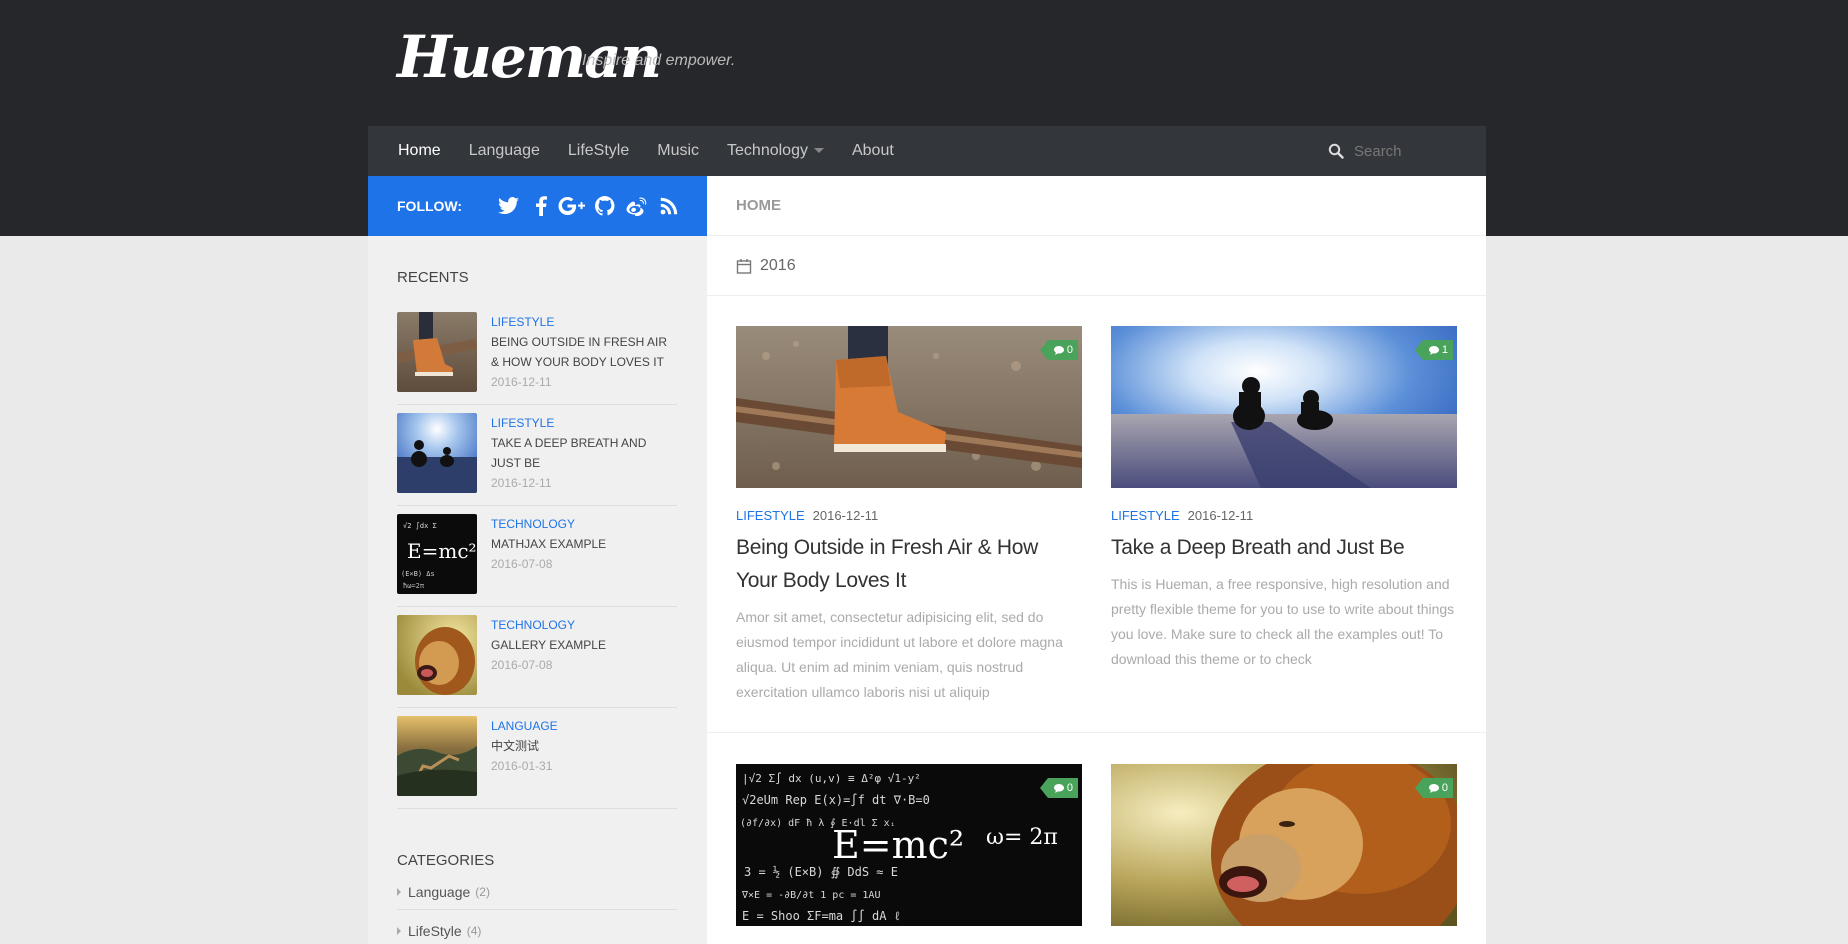  What do you see at coordinates (524, 726) in the screenshot?
I see `recent-category: LANGUAGE` at bounding box center [524, 726].